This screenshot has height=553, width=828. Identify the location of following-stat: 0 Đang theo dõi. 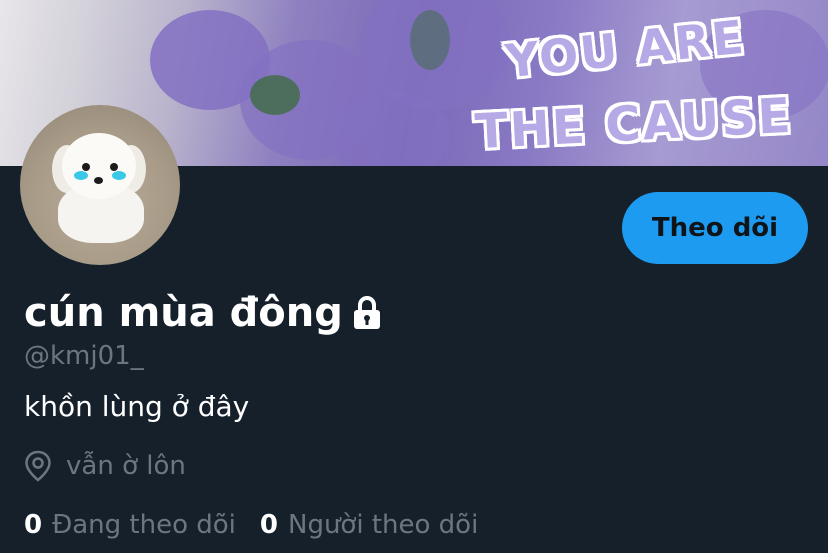
(130, 525).